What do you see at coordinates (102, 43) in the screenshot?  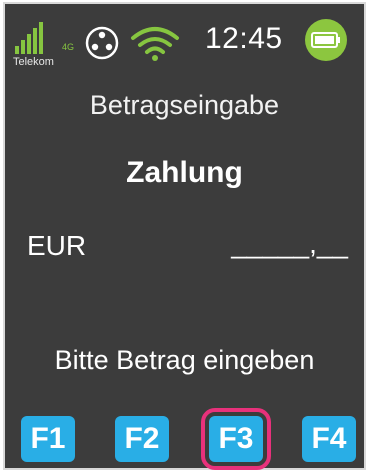 I see `sim-card-icon` at bounding box center [102, 43].